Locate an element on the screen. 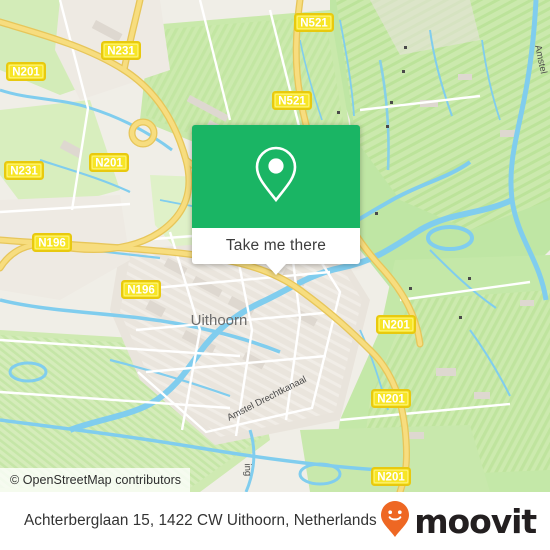 The height and width of the screenshot is (550, 550). osm-attribution: © OpenStreetMap contributors is located at coordinates (95, 480).